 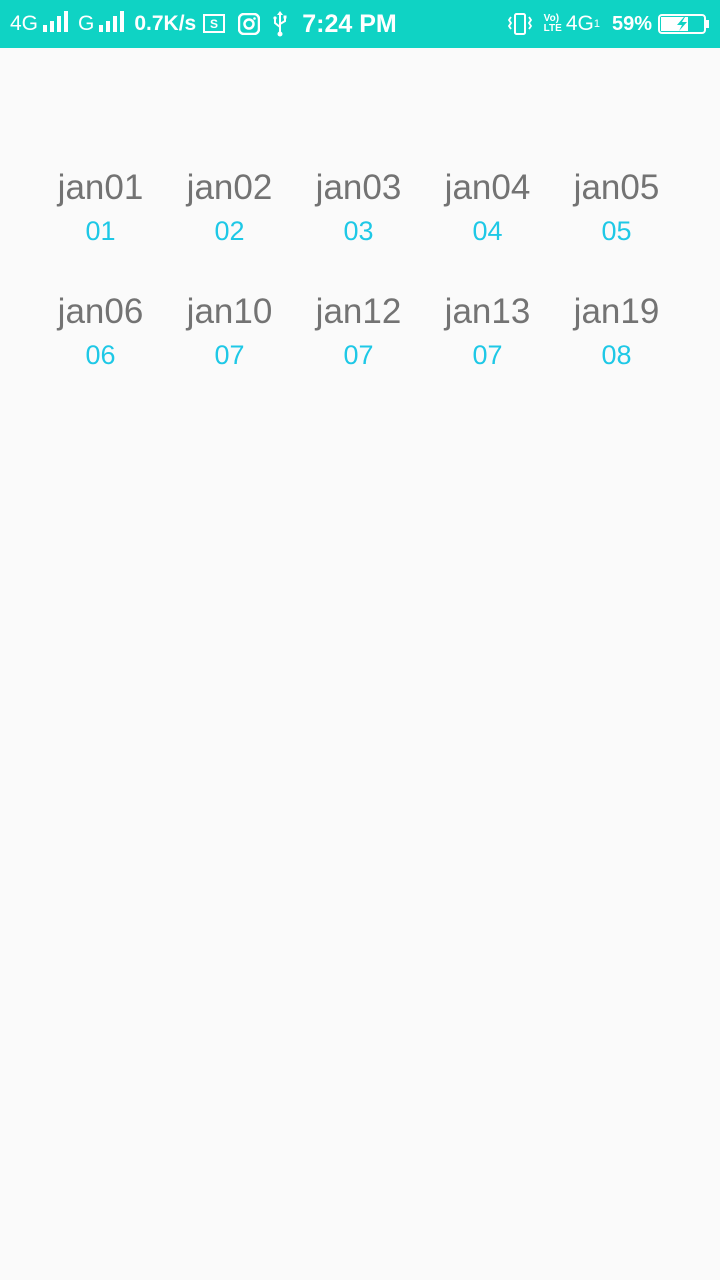 I want to click on status-bar-left: 4G G 0.7K/s S 7:24 PM, so click(x=203, y=24).